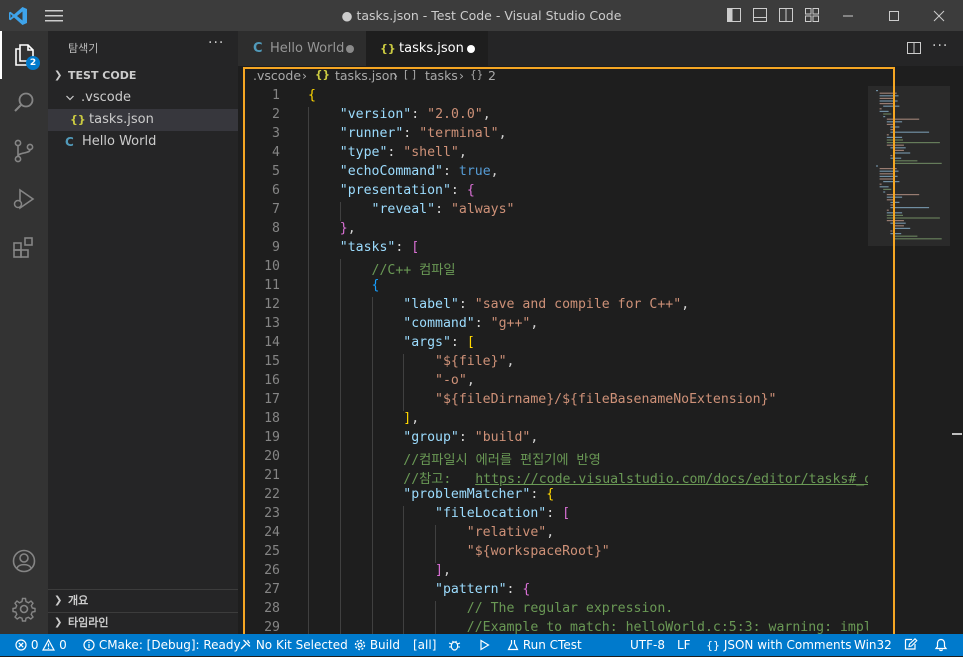  I want to click on end-of-line: LF, so click(684, 645).